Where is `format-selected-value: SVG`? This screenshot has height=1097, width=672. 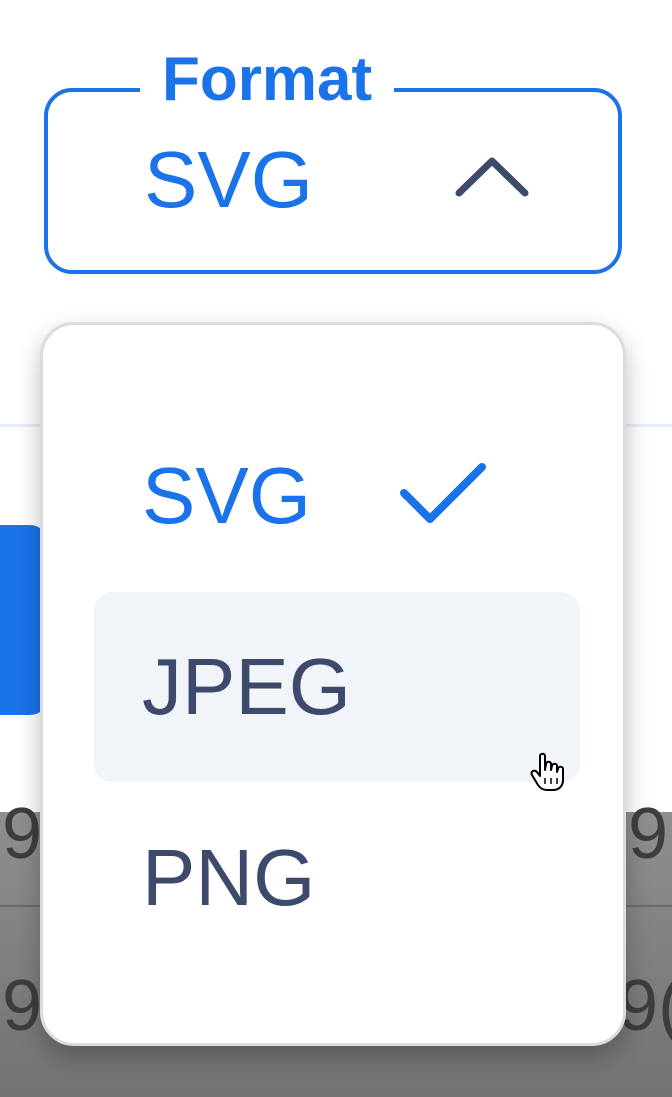
format-selected-value: SVG is located at coordinates (228, 179).